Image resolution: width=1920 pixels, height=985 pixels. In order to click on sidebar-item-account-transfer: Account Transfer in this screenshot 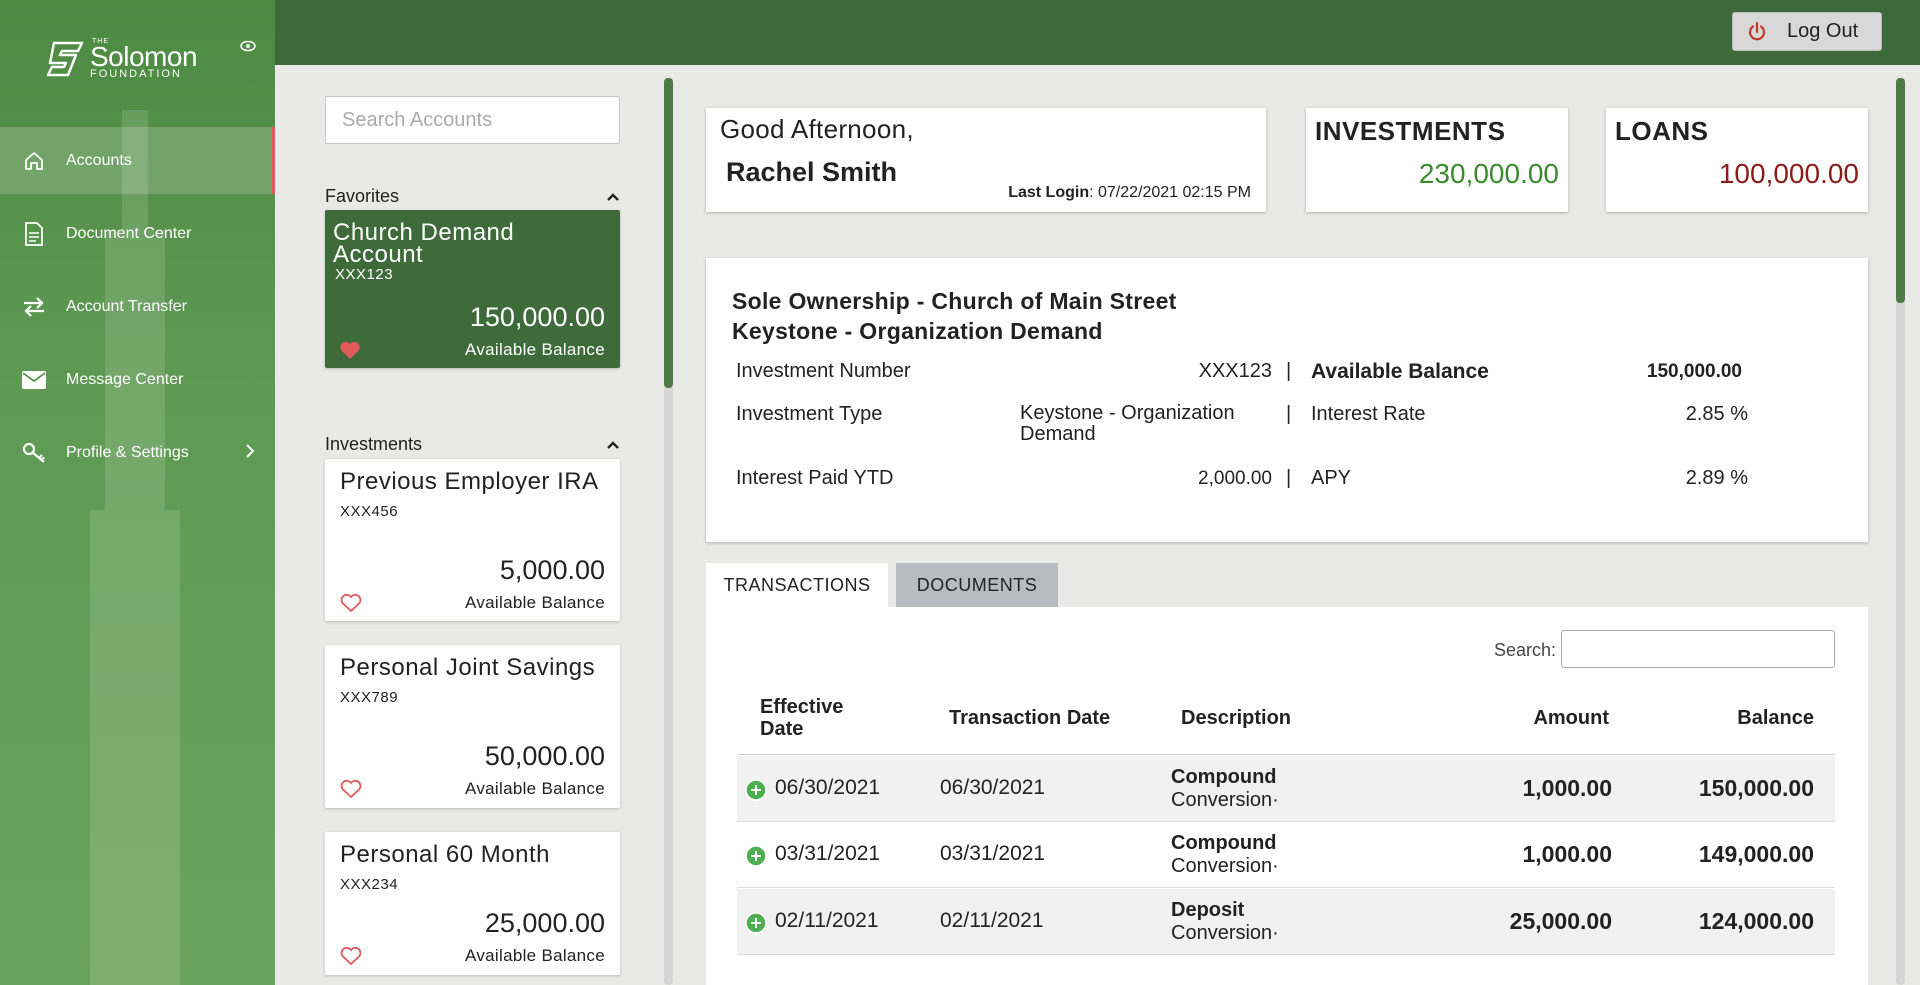, I will do `click(137, 306)`.